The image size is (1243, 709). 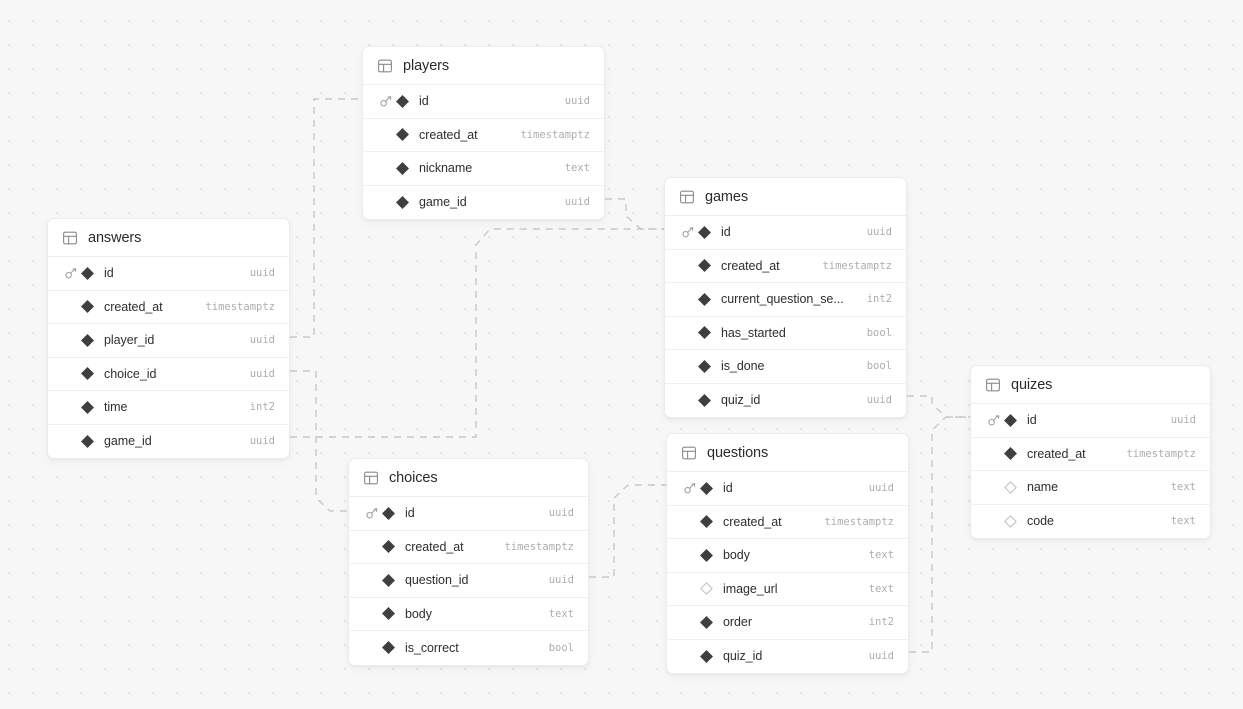 What do you see at coordinates (859, 521) in the screenshot?
I see `field-type: timestamptz` at bounding box center [859, 521].